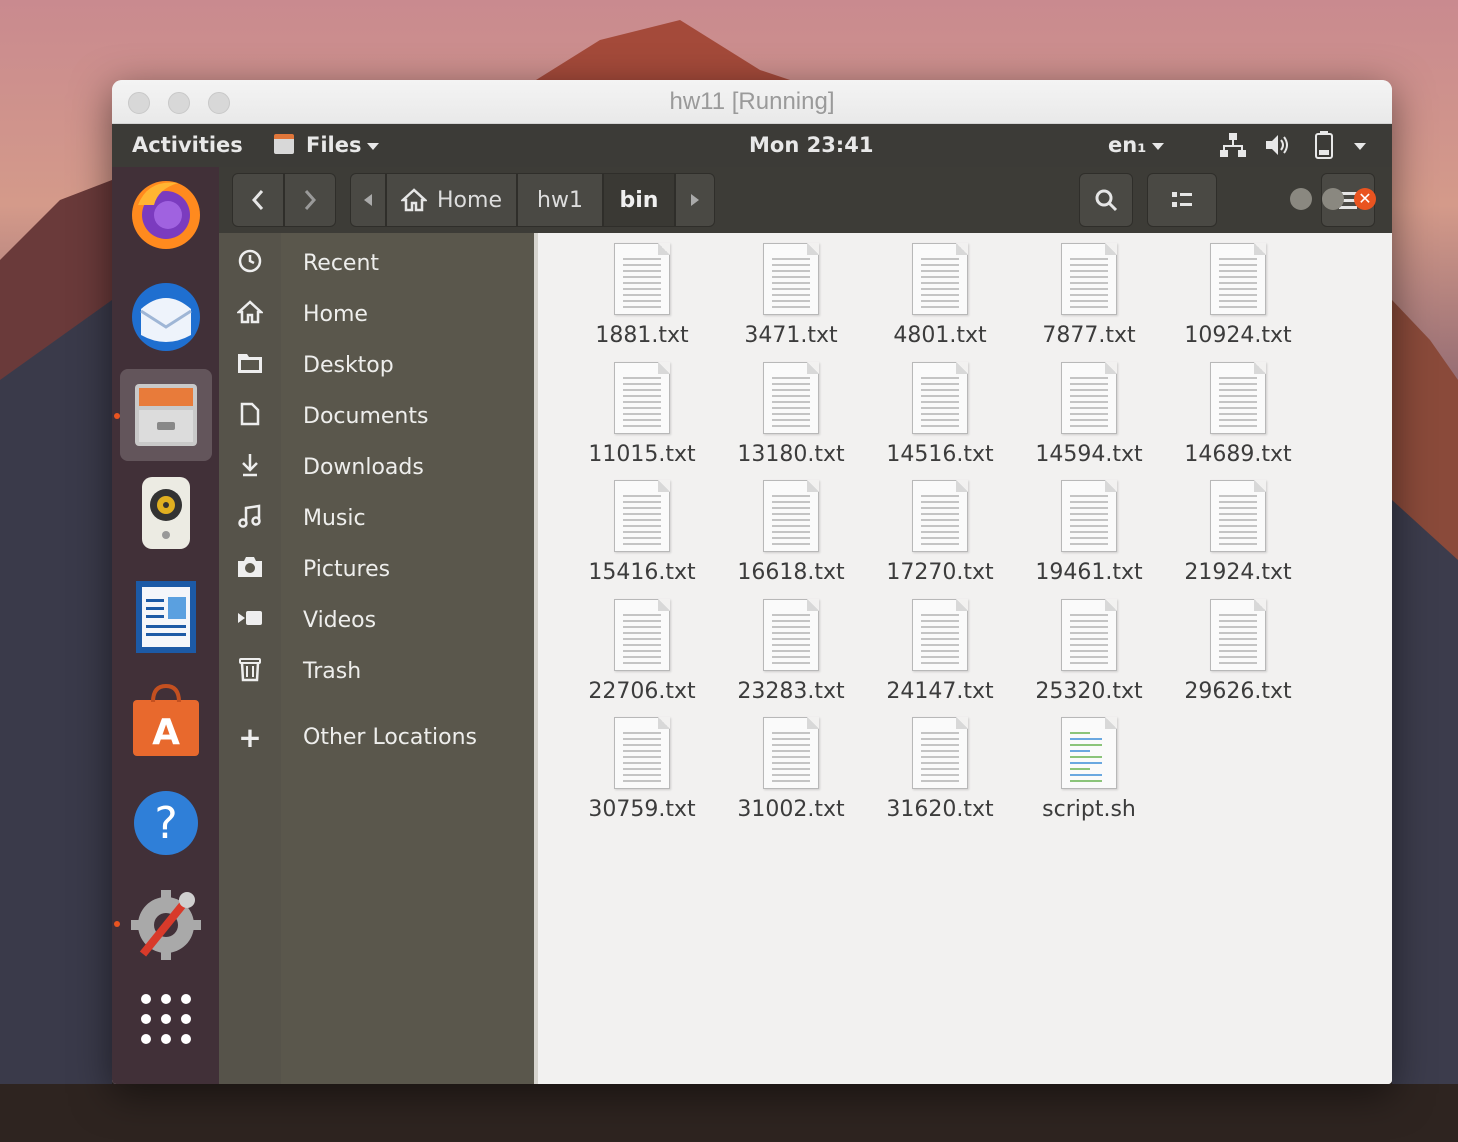 This screenshot has width=1458, height=1142. What do you see at coordinates (1089, 454) in the screenshot?
I see `file-name: 14594.txt` at bounding box center [1089, 454].